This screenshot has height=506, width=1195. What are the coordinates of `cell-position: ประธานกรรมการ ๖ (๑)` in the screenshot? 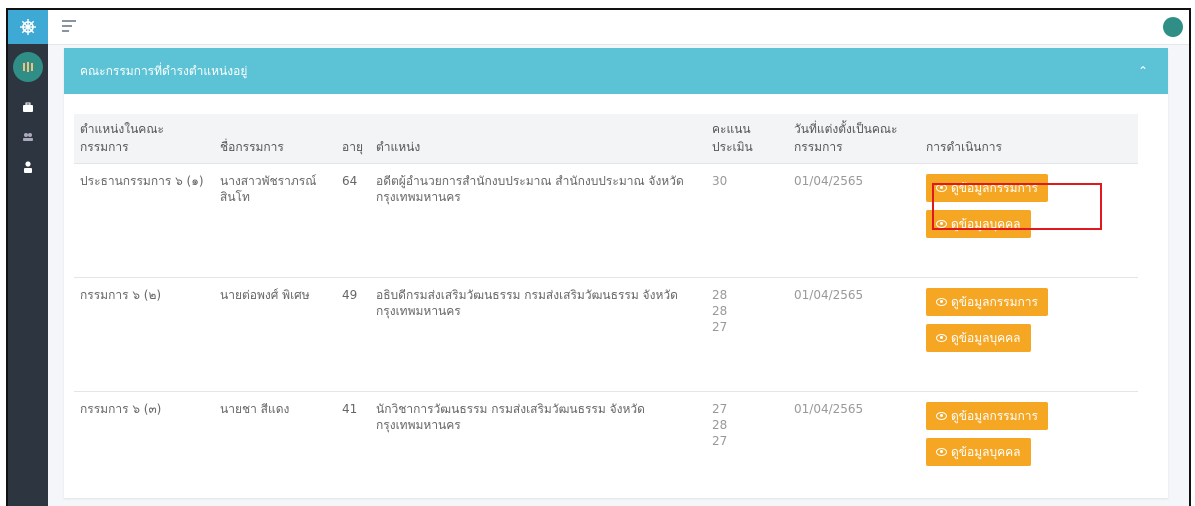 It's located at (144, 220).